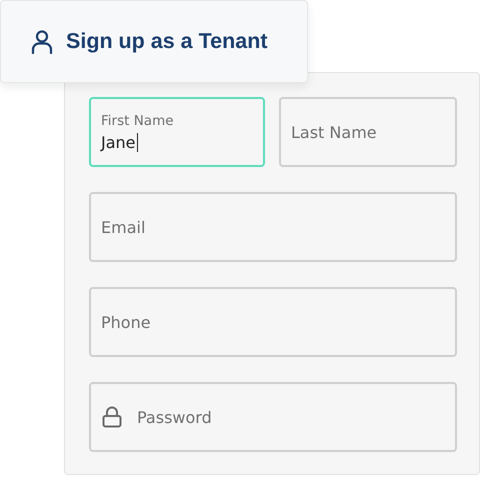 This screenshot has width=480, height=488. I want to click on input-field: Password, so click(273, 417).